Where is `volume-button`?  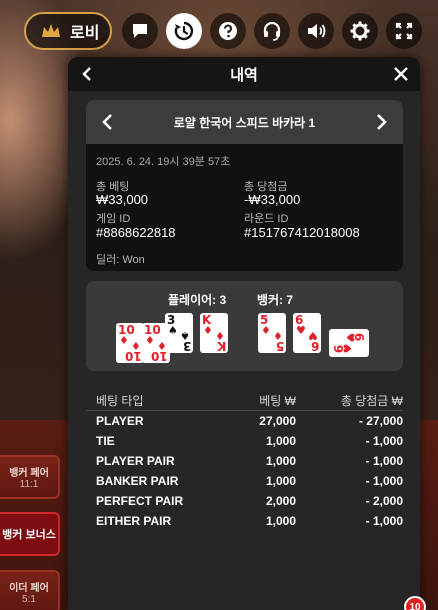 volume-button is located at coordinates (316, 31).